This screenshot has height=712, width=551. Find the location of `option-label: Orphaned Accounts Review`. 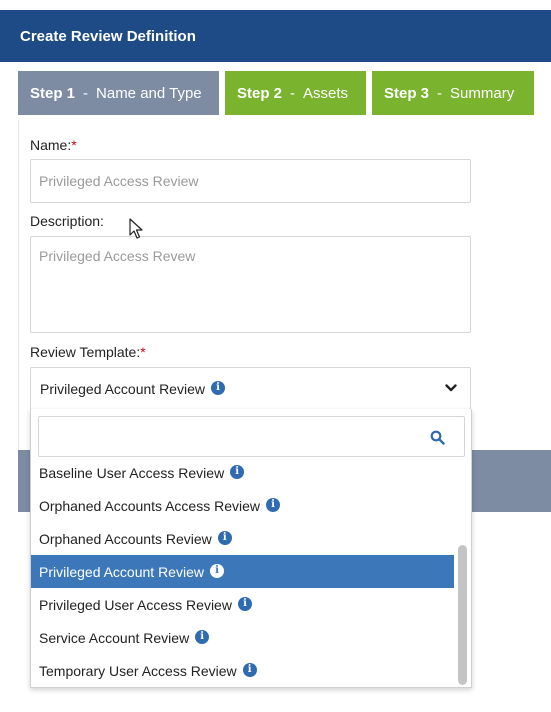

option-label: Orphaned Accounts Review is located at coordinates (125, 538).